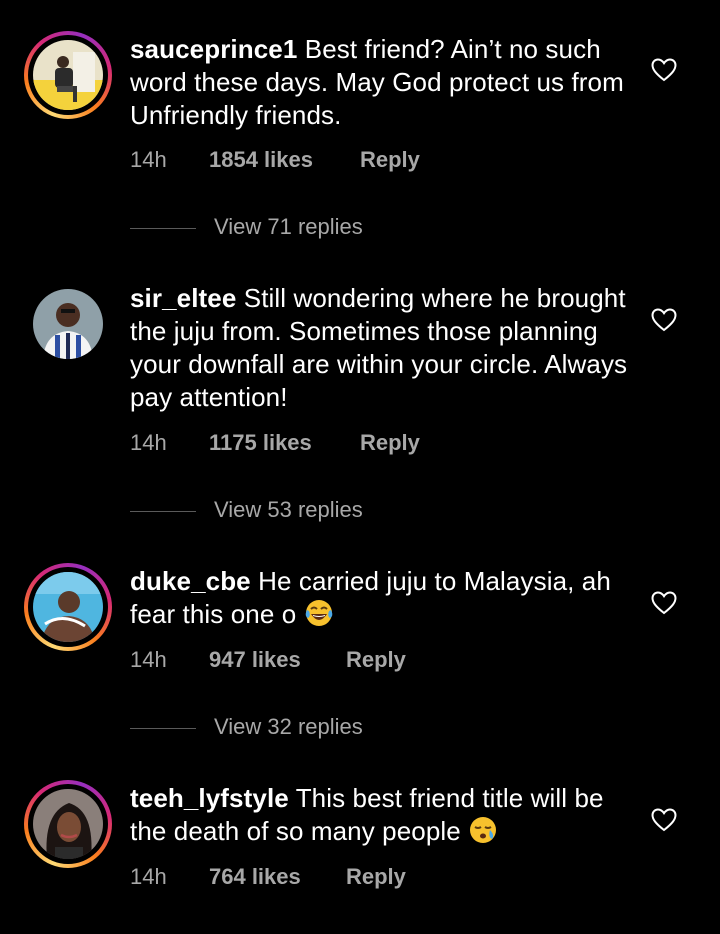  I want to click on username: sauceprince1, so click(213, 49).